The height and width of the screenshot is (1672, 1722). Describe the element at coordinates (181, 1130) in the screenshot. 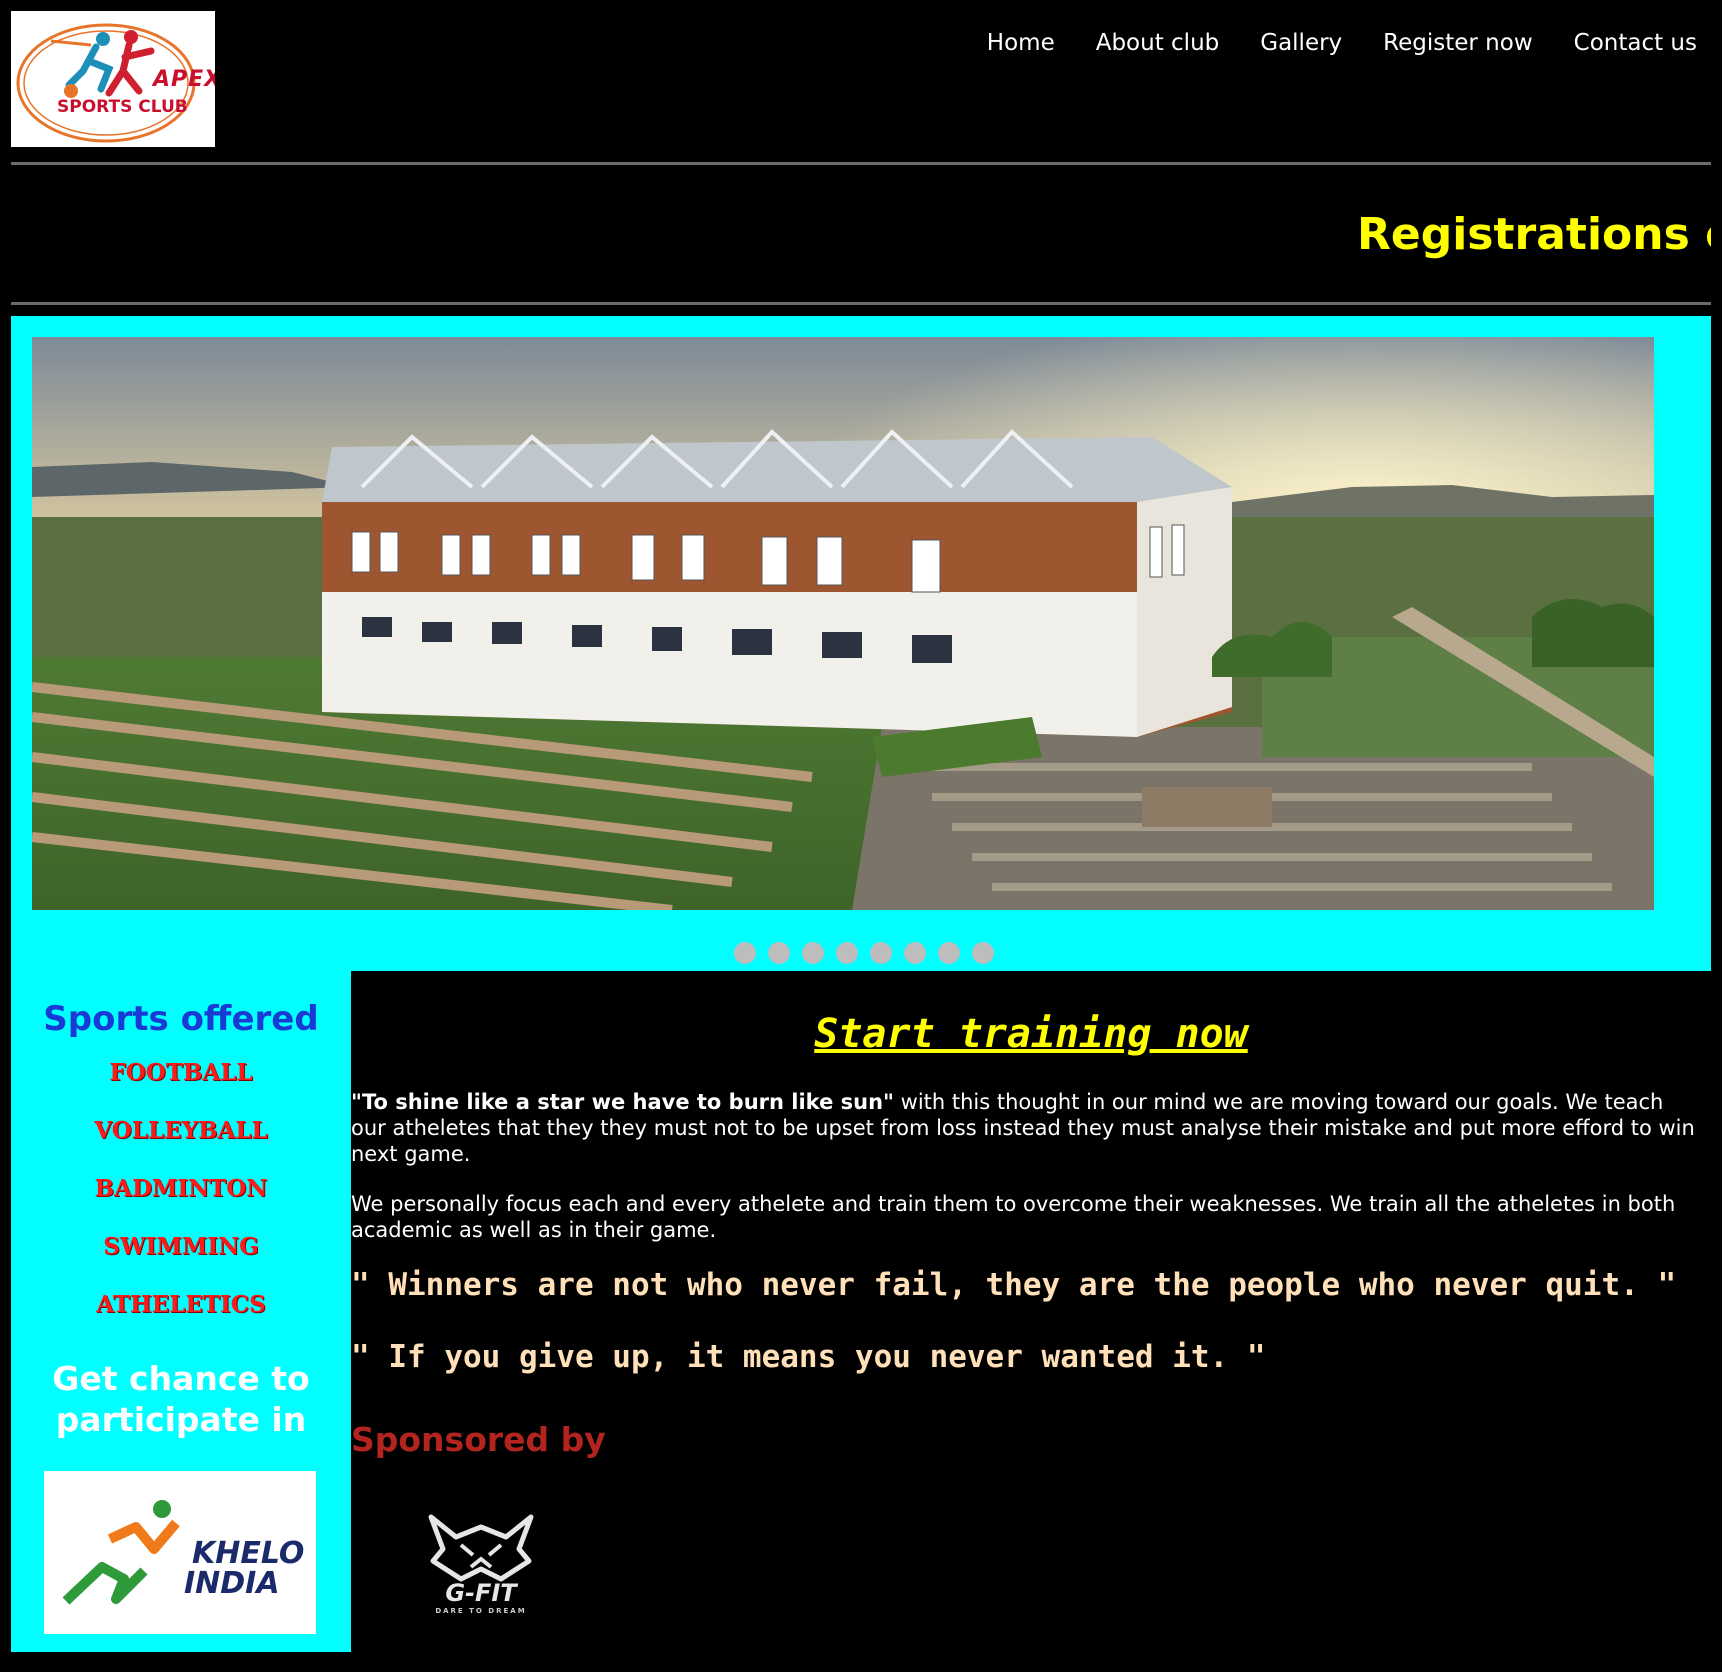

I see `sport-item-volleyball: VOLLEYBALL` at that location.